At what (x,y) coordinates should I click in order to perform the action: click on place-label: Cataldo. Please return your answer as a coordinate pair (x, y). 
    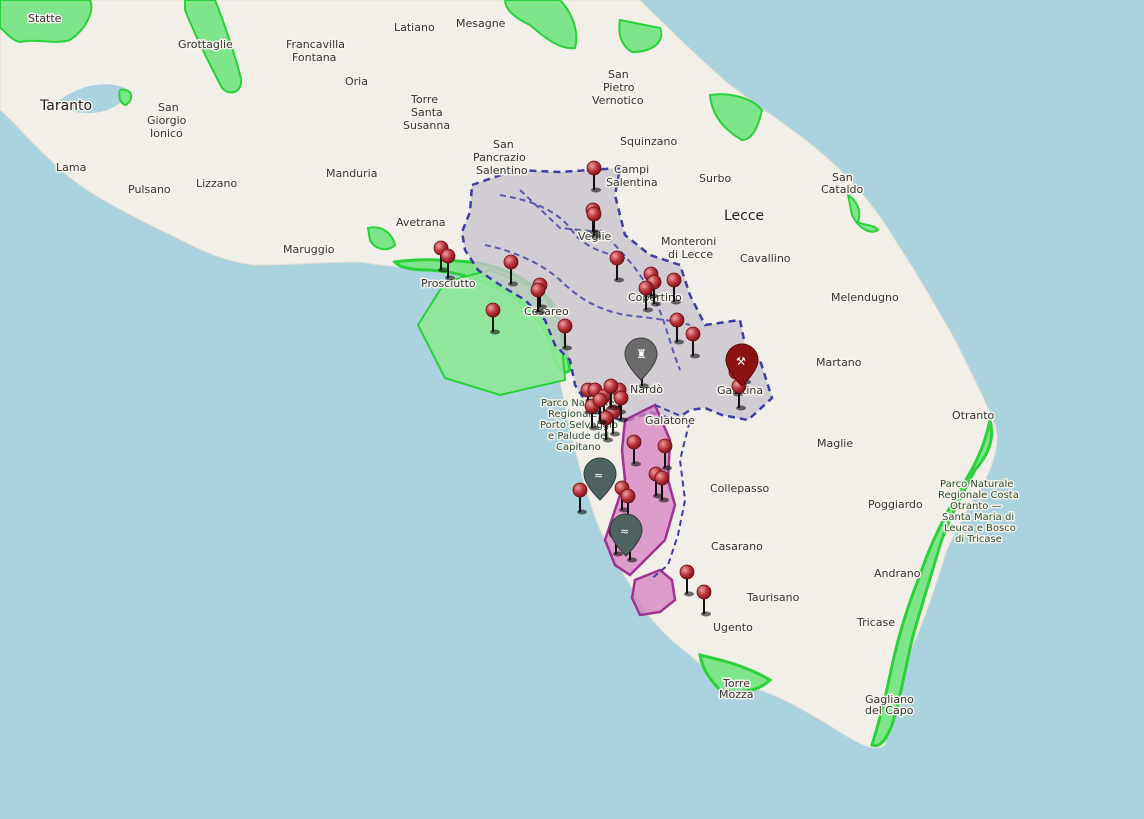
    Looking at the image, I should click on (842, 189).